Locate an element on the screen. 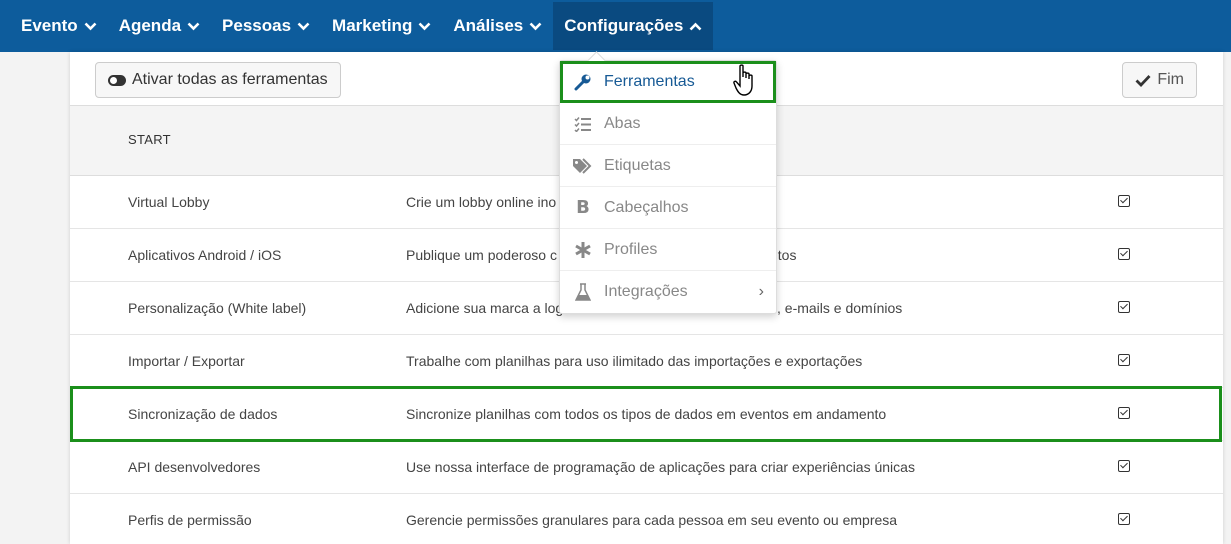  nav-evento: Evento is located at coordinates (59, 26).